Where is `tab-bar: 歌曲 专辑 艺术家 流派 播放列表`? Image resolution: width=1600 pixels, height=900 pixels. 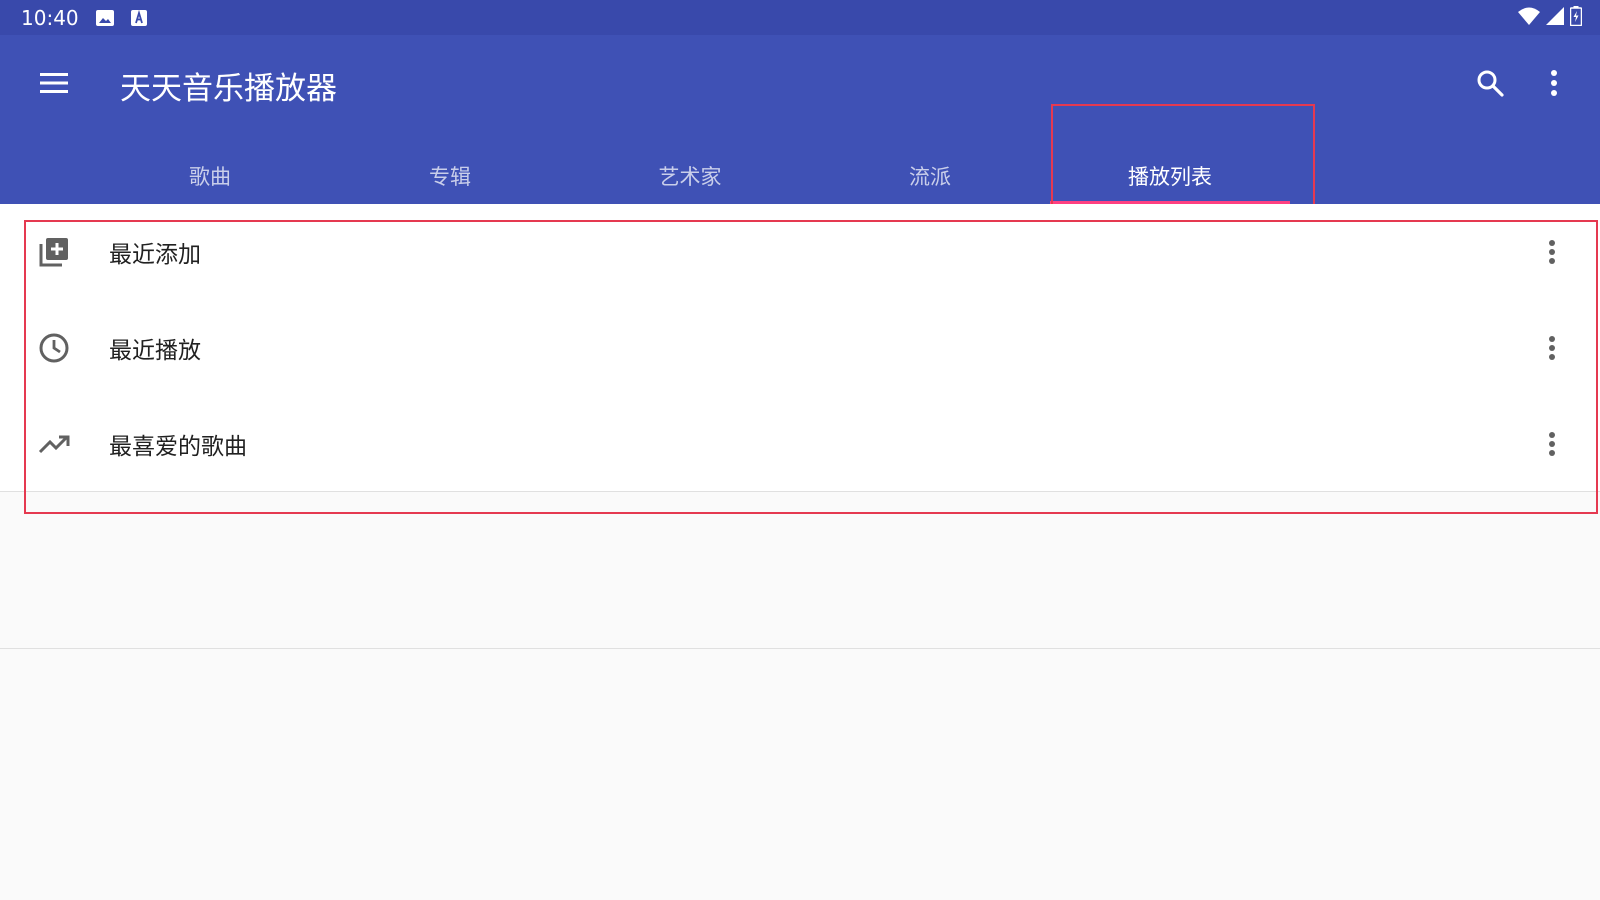
tab-bar: 歌曲 专辑 艺术家 流派 播放列表 is located at coordinates (690, 175).